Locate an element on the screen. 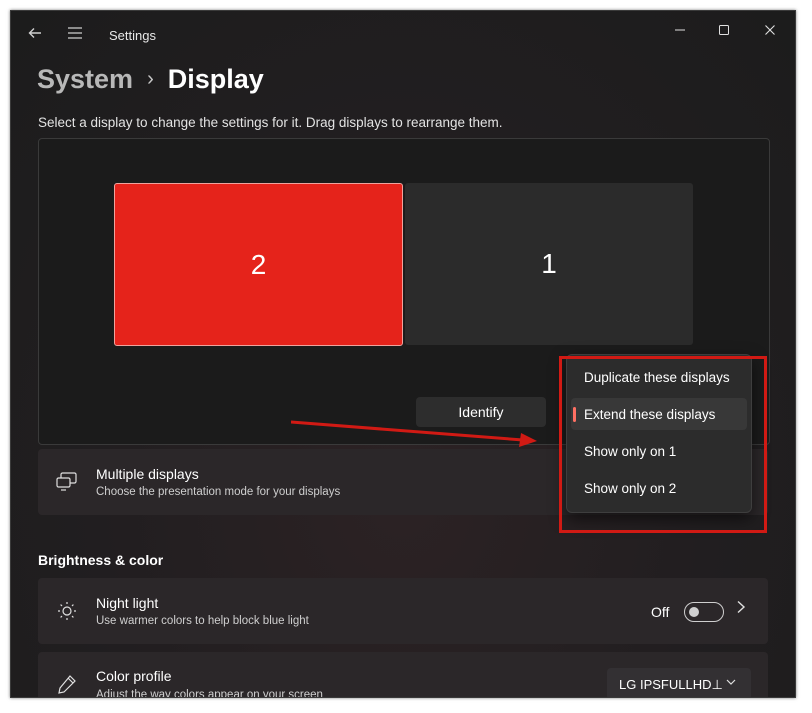  night-light-toggle is located at coordinates (704, 612).